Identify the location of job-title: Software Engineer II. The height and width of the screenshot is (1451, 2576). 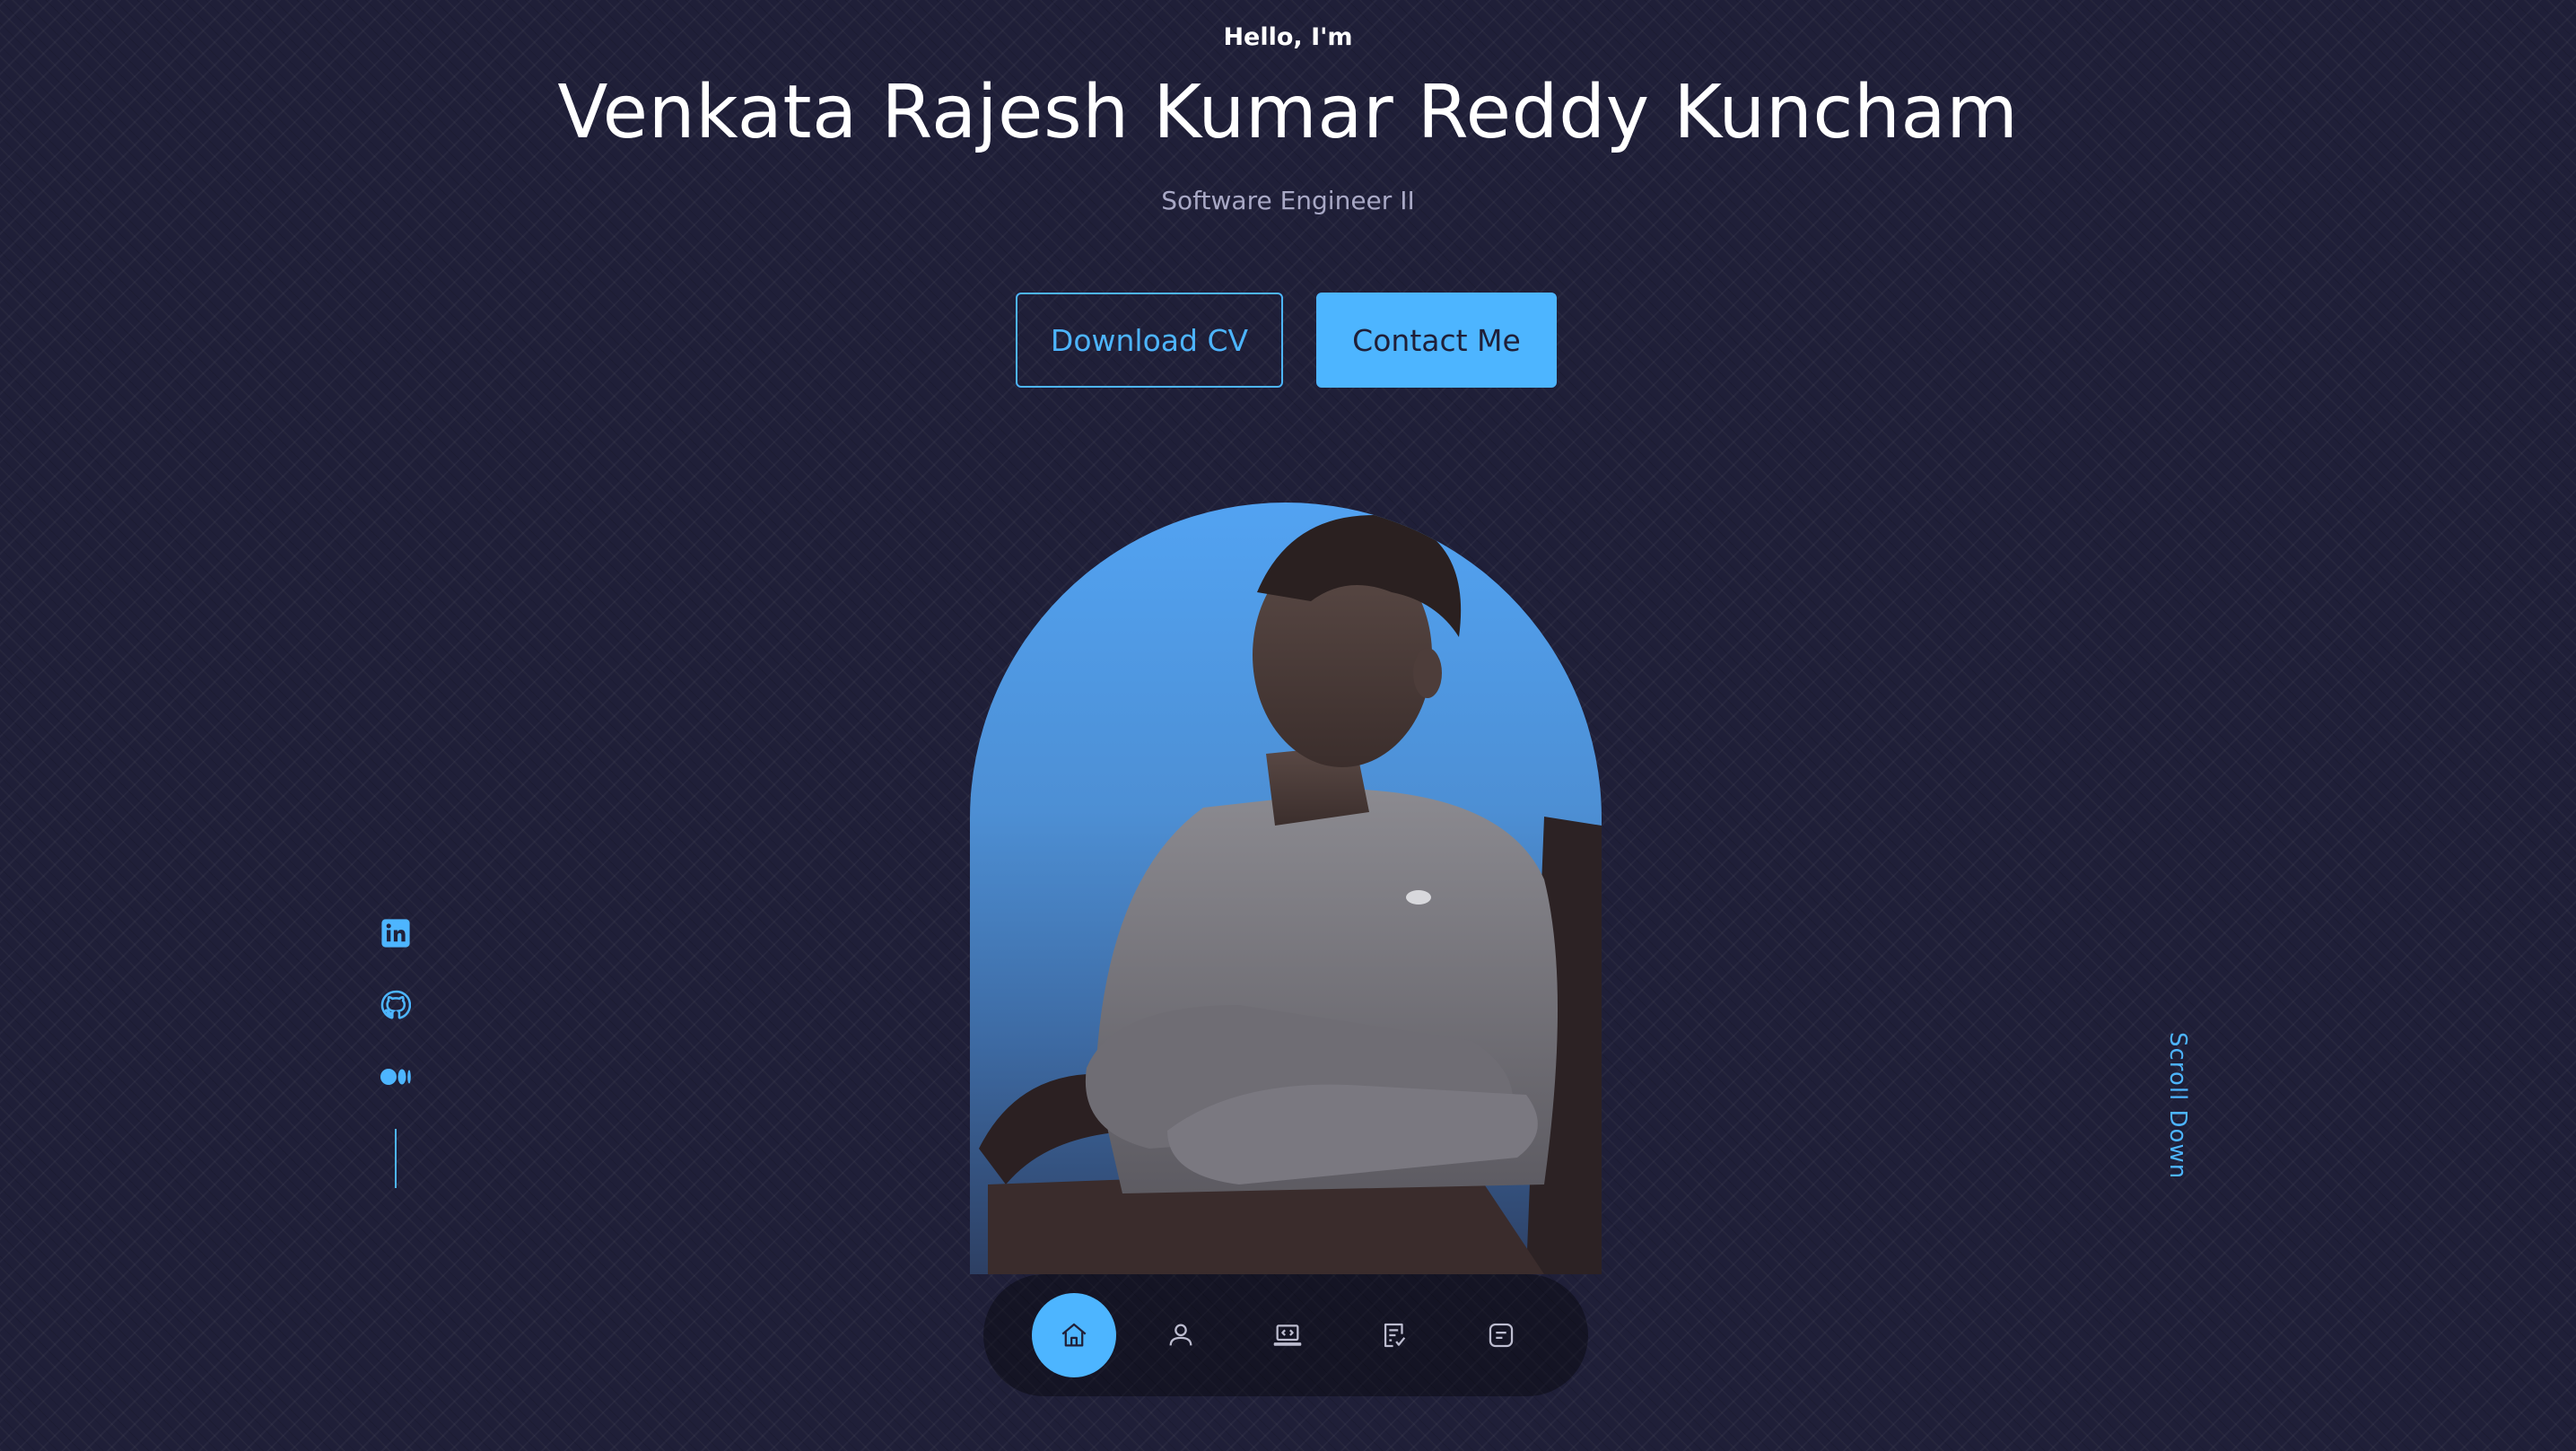
(1288, 200).